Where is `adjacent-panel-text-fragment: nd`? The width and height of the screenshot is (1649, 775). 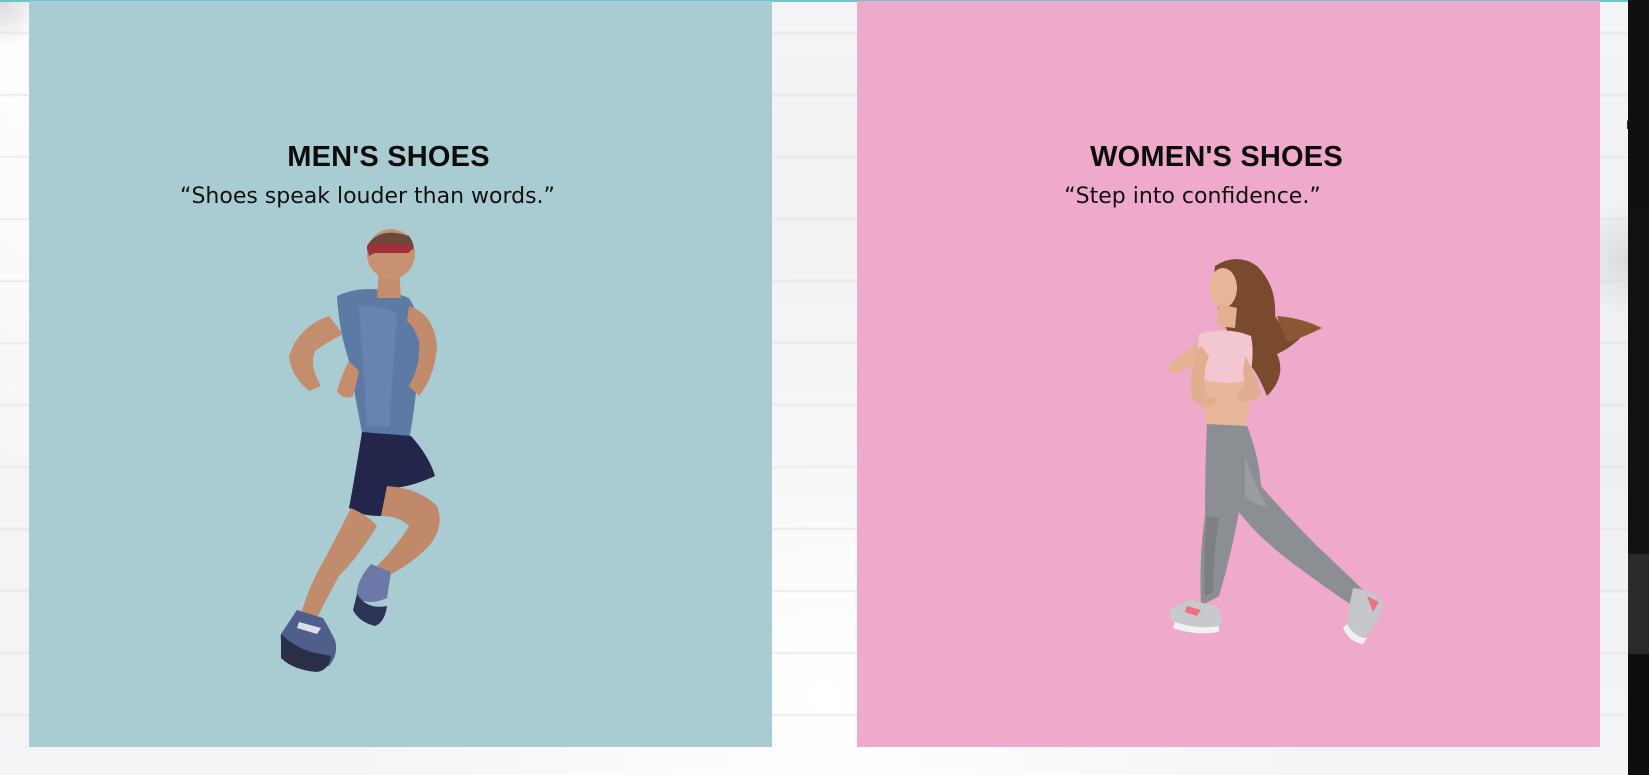 adjacent-panel-text-fragment: nd is located at coordinates (1636, 124).